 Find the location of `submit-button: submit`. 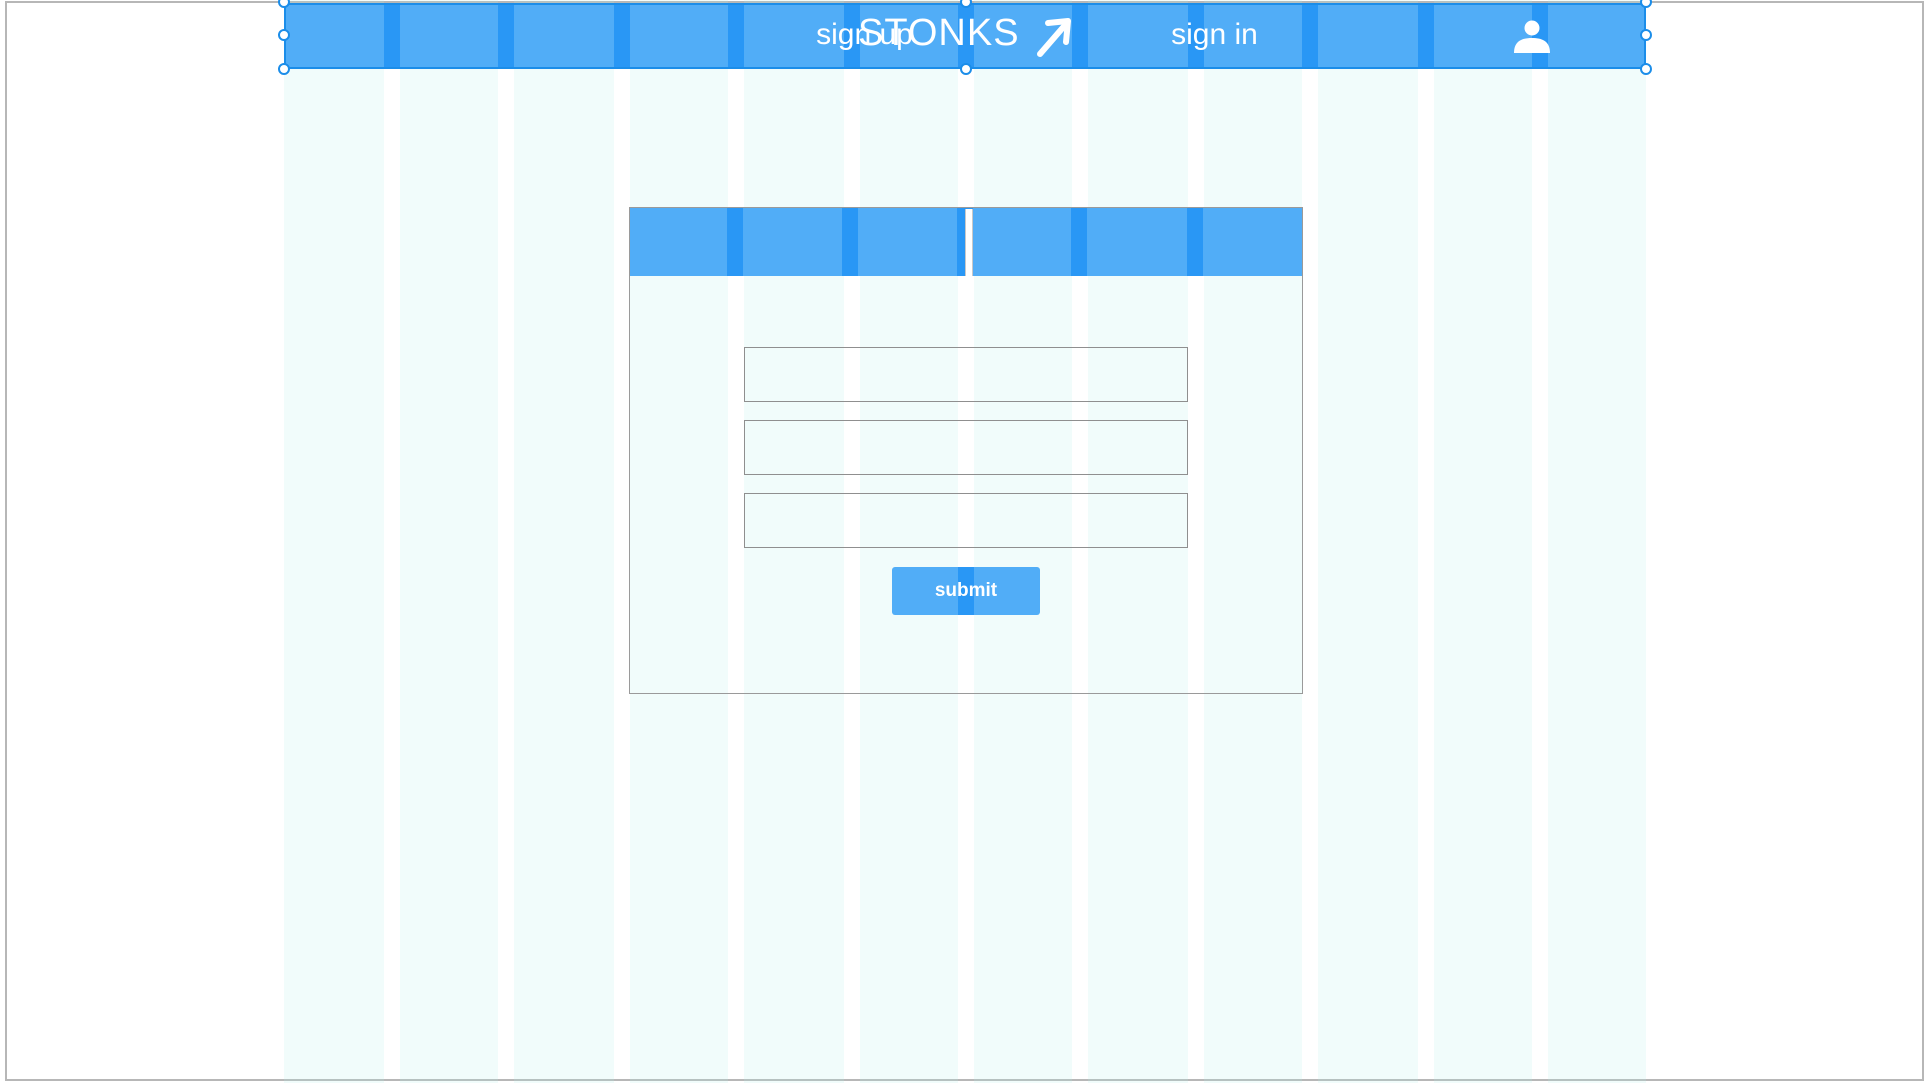

submit-button: submit is located at coordinates (966, 591).